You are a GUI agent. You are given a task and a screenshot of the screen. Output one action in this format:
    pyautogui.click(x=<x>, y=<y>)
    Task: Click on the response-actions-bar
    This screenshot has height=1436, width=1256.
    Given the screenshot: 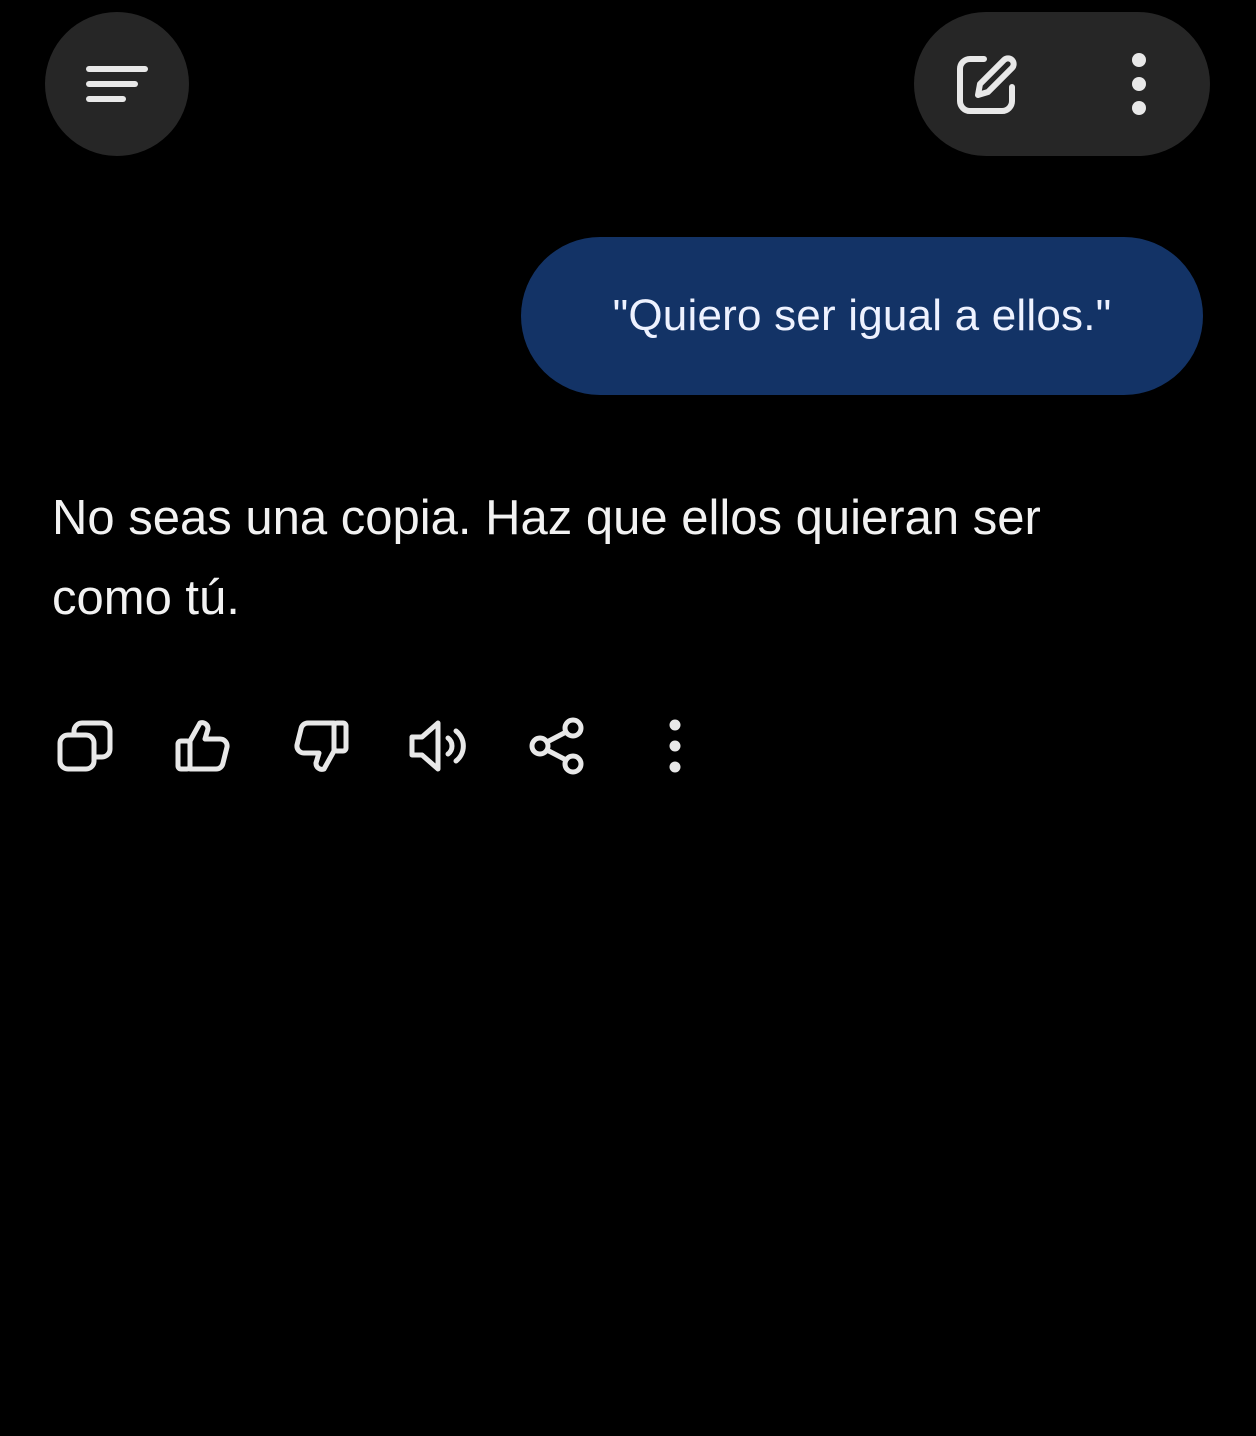 What is the action you would take?
    pyautogui.click(x=406, y=746)
    